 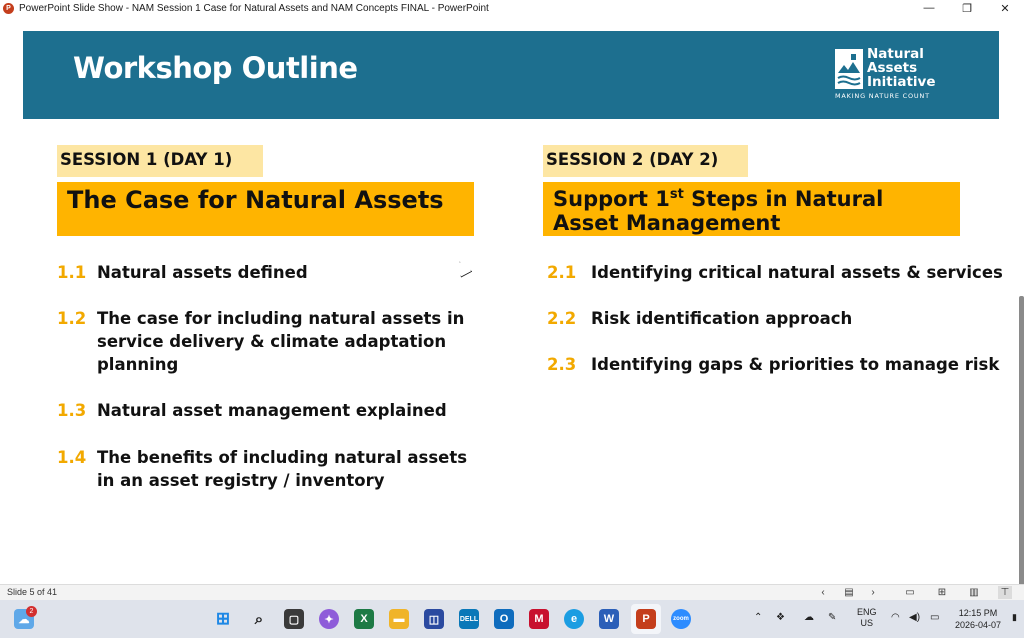 I want to click on logo-line-1: Natural, so click(x=895, y=54).